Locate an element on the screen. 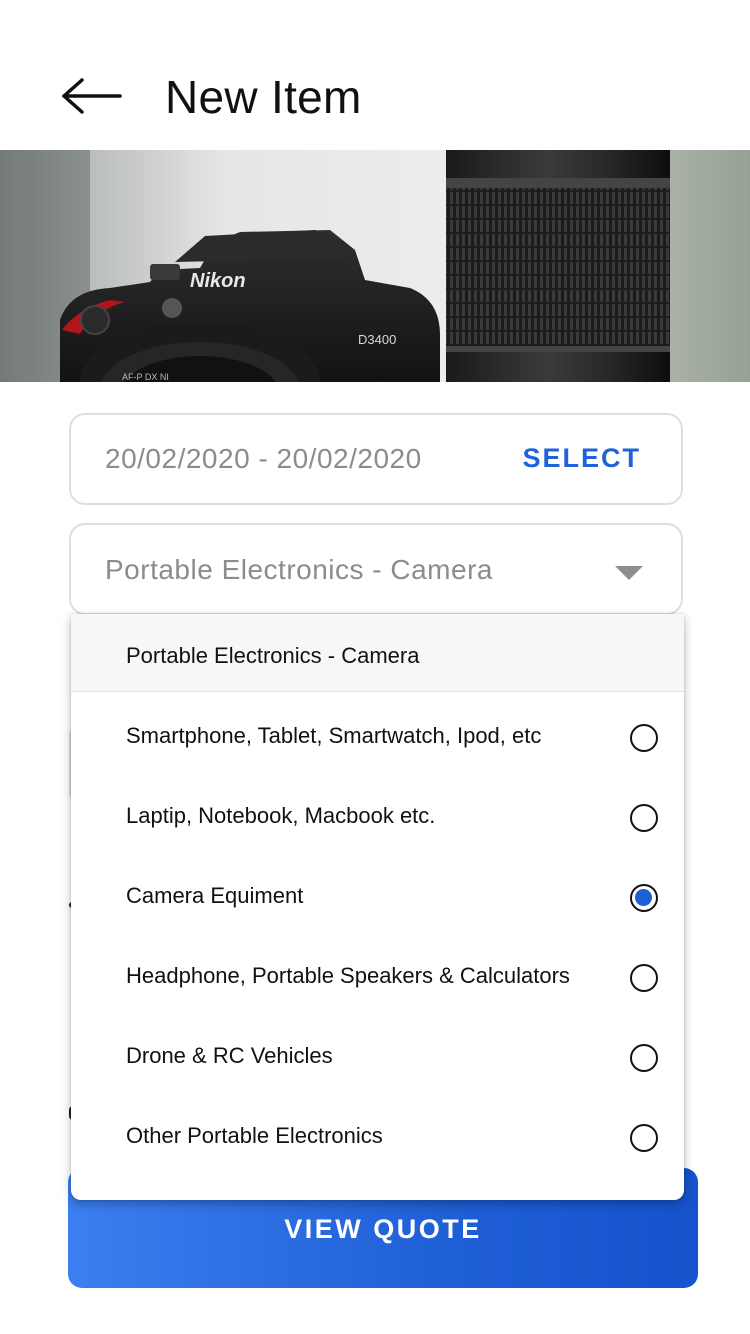 This screenshot has width=750, height=1334. option-label: Camera Equiment is located at coordinates (215, 895).